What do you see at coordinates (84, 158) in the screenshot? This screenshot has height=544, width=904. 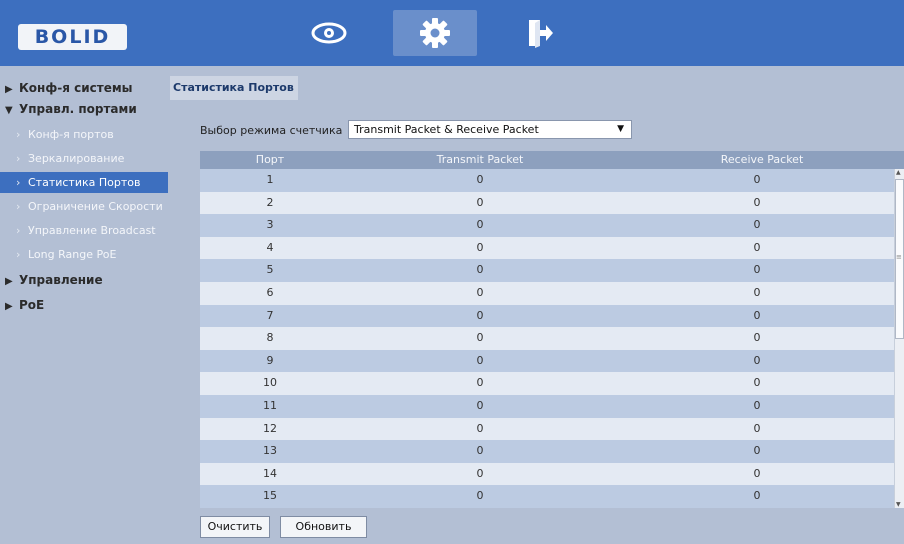 I see `sidebar-item-mirroring: › Зеркалирование` at bounding box center [84, 158].